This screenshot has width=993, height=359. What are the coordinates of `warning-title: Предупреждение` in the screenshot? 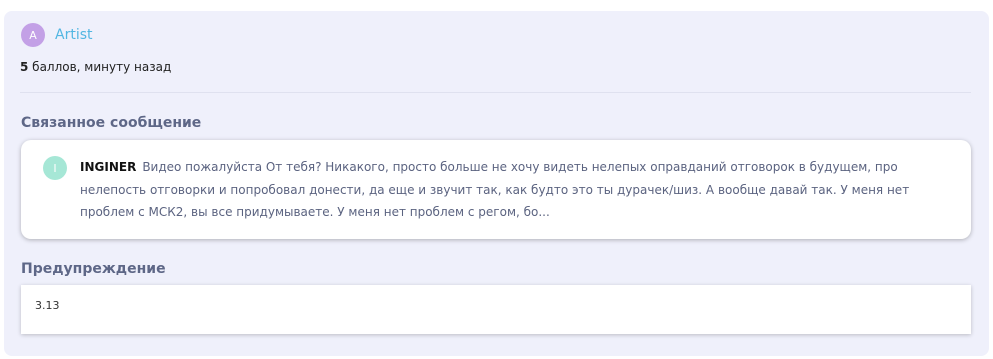 It's located at (93, 269).